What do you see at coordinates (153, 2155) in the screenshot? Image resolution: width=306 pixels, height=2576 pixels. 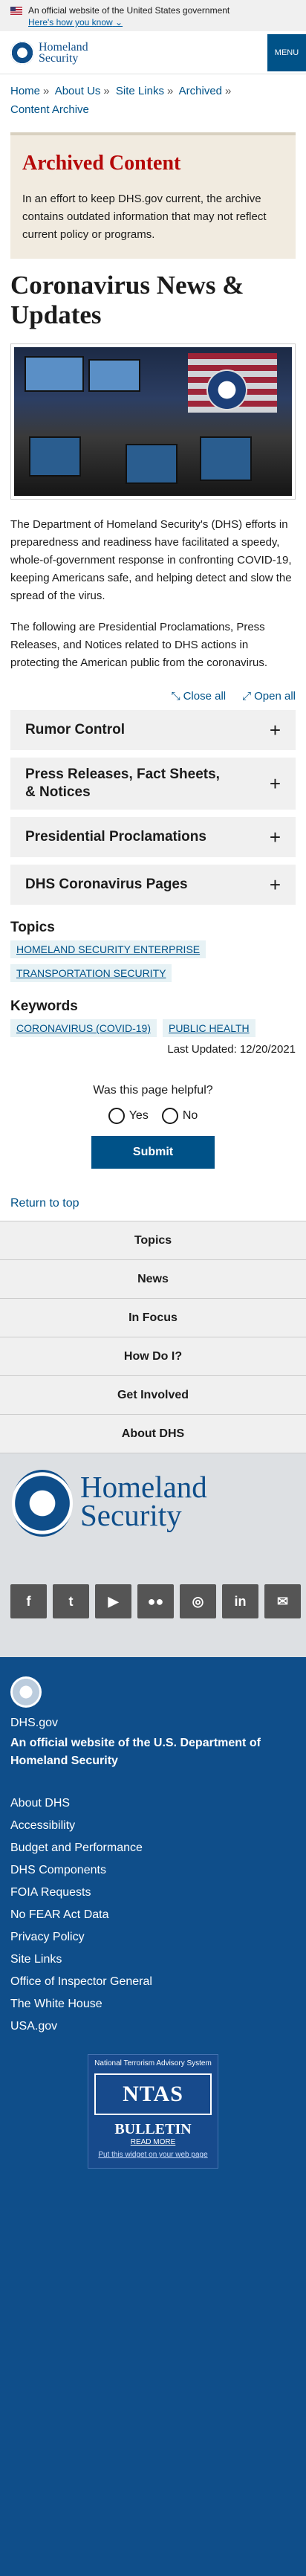 I see `ntas-widget-link: Put this widget on your web page` at bounding box center [153, 2155].